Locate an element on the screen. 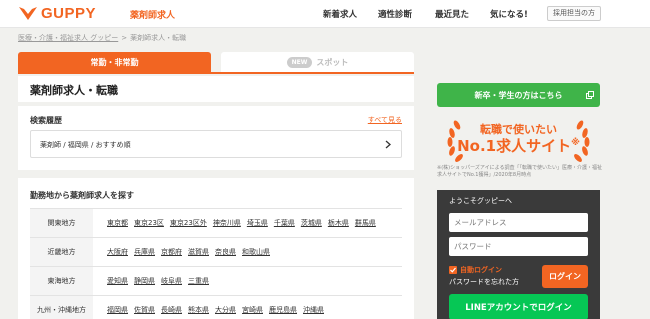 Image resolution: width=650 pixels, height=319 pixels. site-label: 薬剤師求人 is located at coordinates (152, 14).